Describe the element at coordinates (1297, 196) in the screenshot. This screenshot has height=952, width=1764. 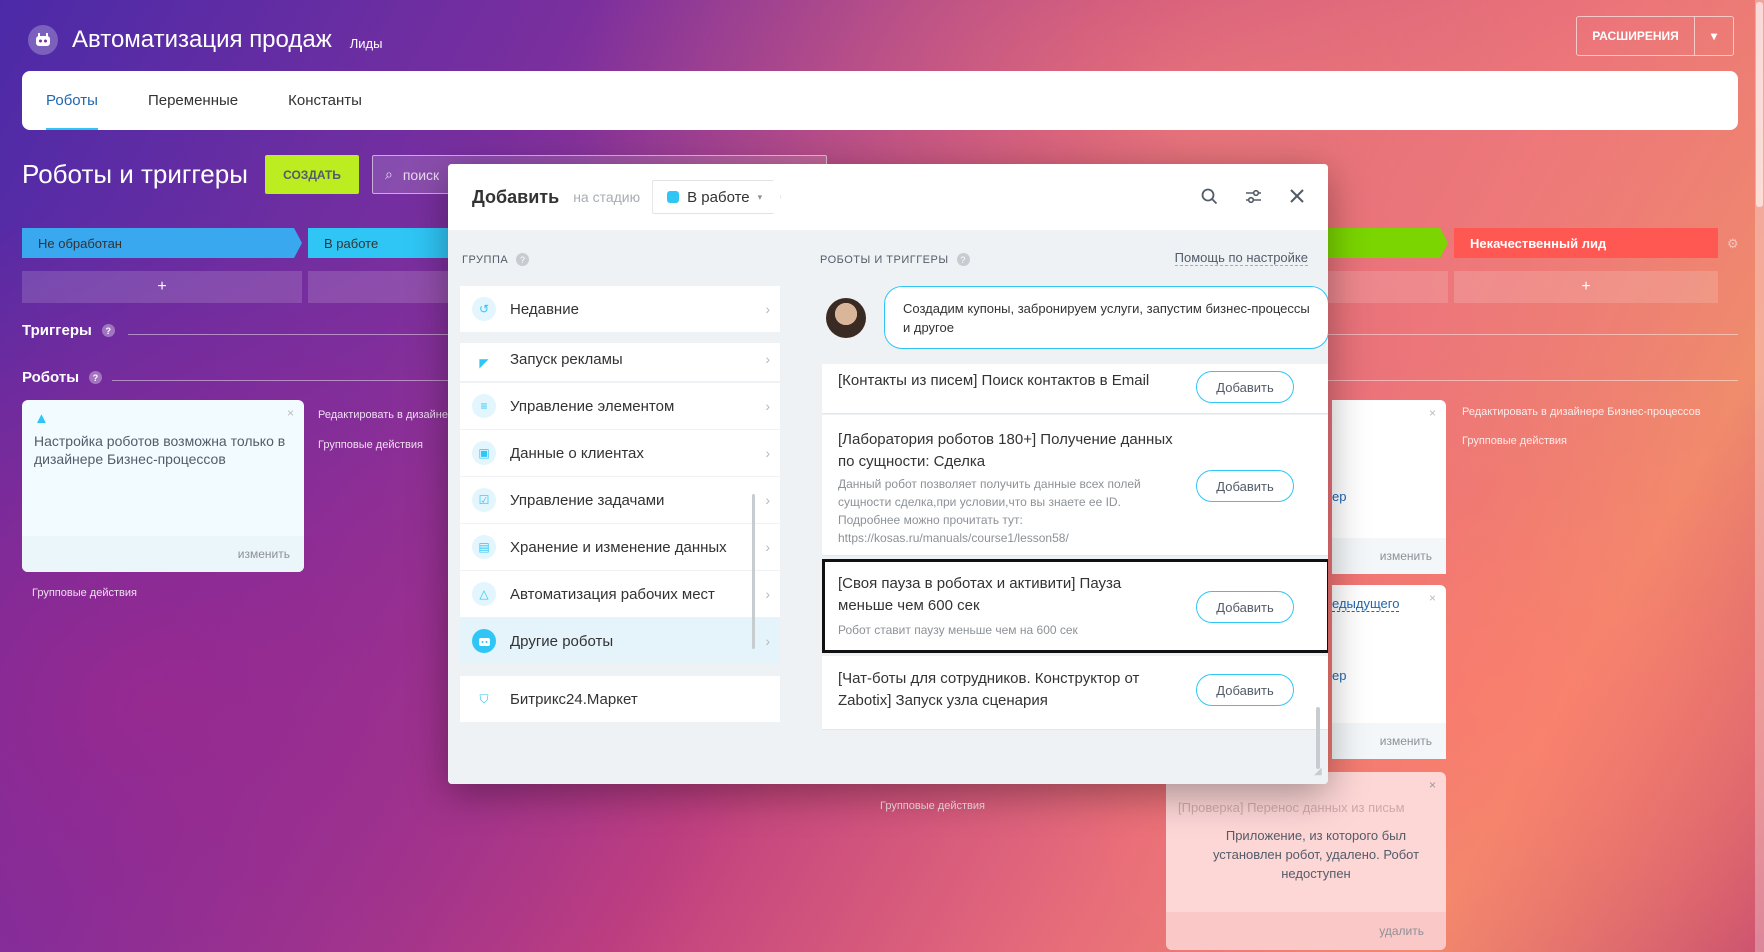
I see `close-icon` at that location.